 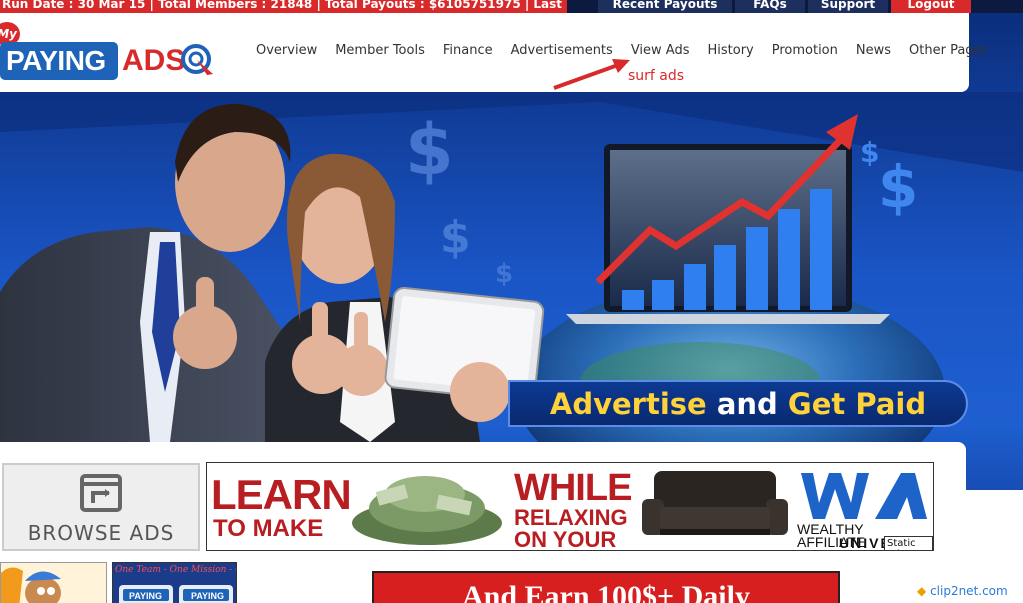 I want to click on mascot-icon, so click(x=53, y=583).